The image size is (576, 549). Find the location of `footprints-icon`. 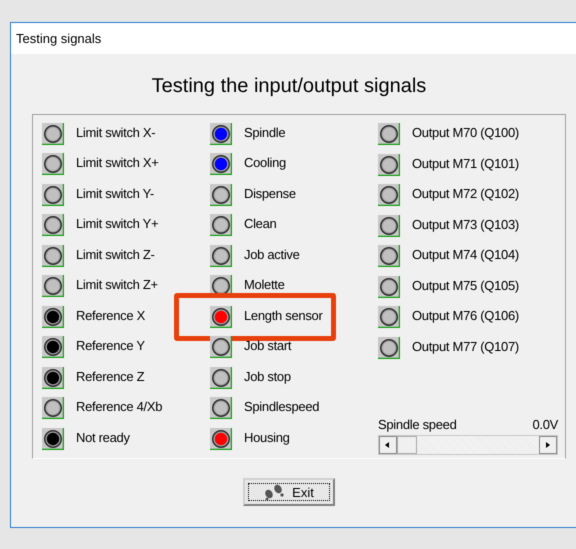

footprints-icon is located at coordinates (275, 492).